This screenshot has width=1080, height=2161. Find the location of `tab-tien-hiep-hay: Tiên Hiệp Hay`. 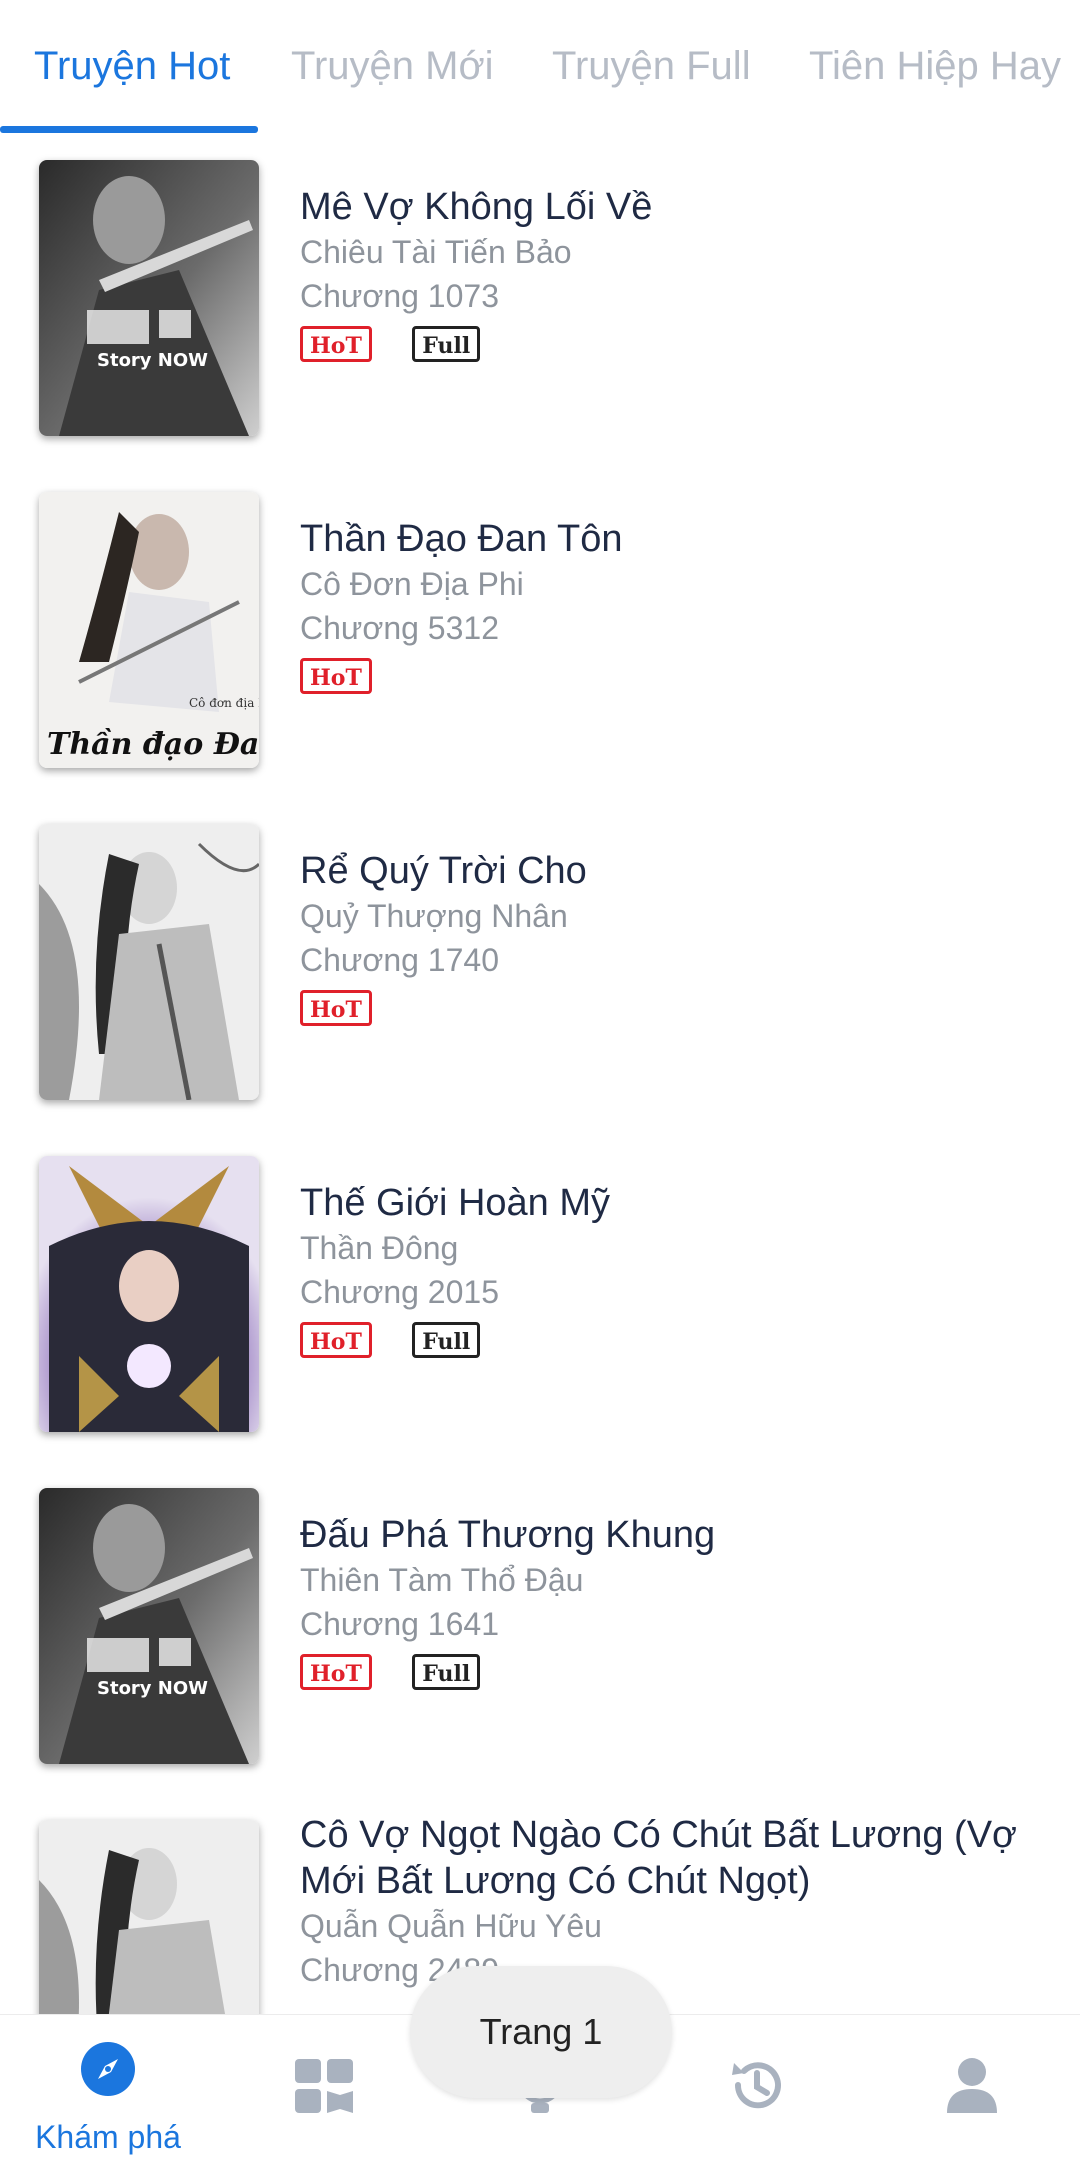

tab-tien-hiep-hay: Tiên Hiệp Hay is located at coordinates (935, 66).